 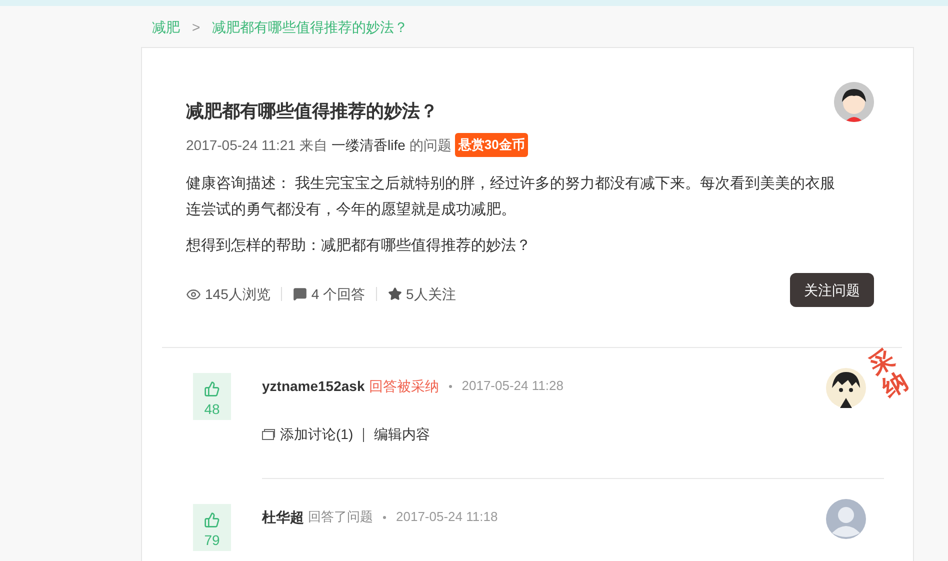 What do you see at coordinates (402, 434) in the screenshot?
I see `edit-content-link: 编辑内容` at bounding box center [402, 434].